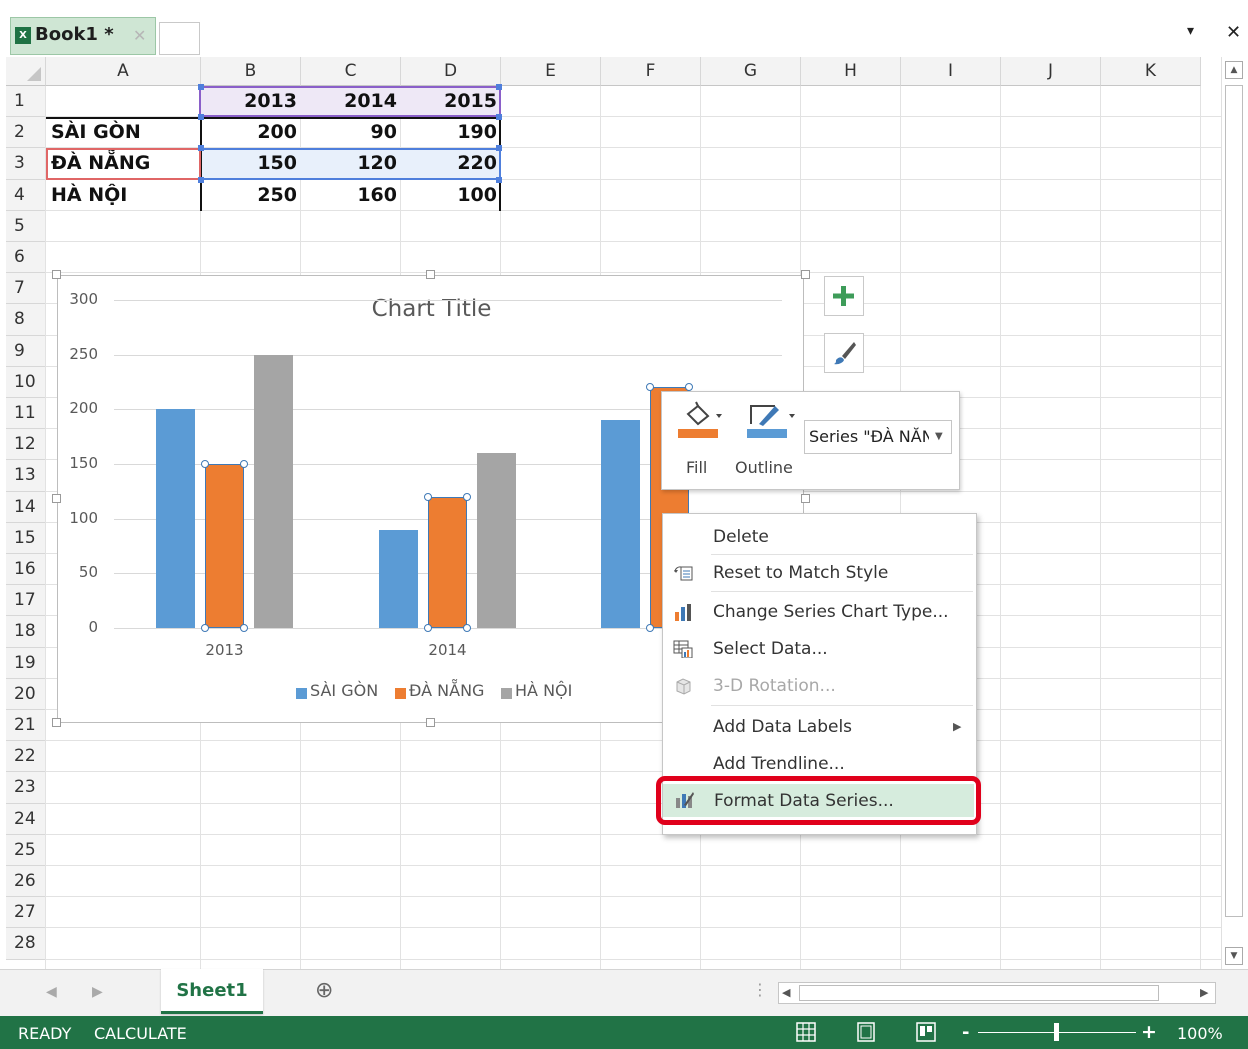 This screenshot has width=1248, height=1049. What do you see at coordinates (1234, 956) in the screenshot?
I see `scroll-down-icon: ▼` at bounding box center [1234, 956].